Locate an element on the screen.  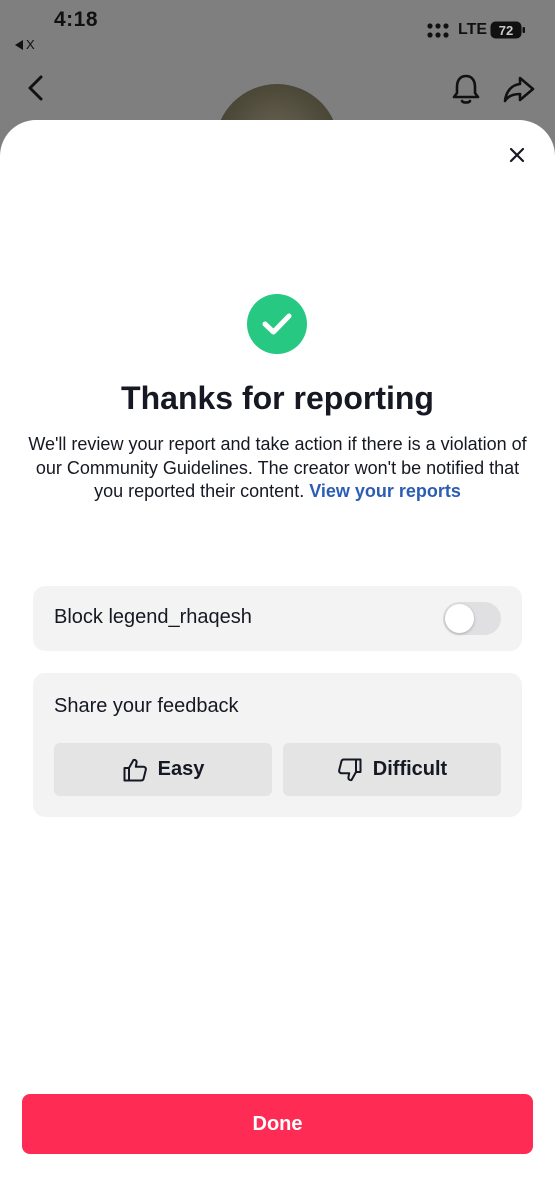
feedback-label: Share your feedback is located at coordinates (146, 706).